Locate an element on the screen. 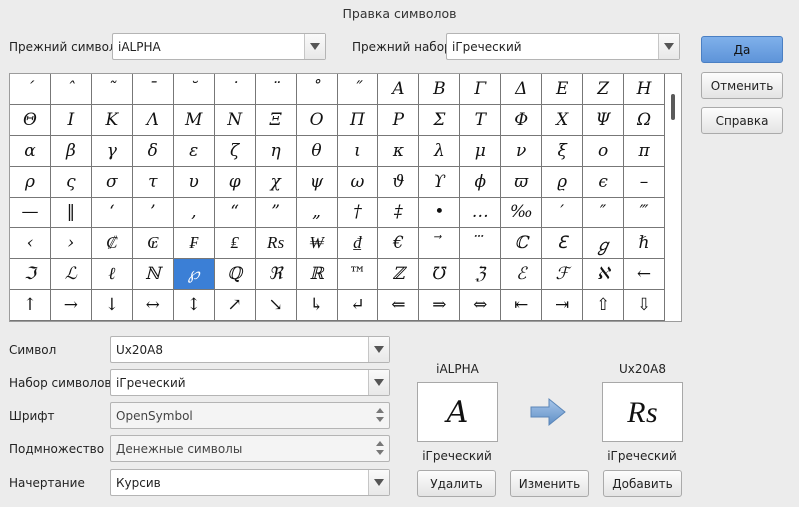 The image size is (799, 507). symbol-cell: ¨ is located at coordinates (276, 89).